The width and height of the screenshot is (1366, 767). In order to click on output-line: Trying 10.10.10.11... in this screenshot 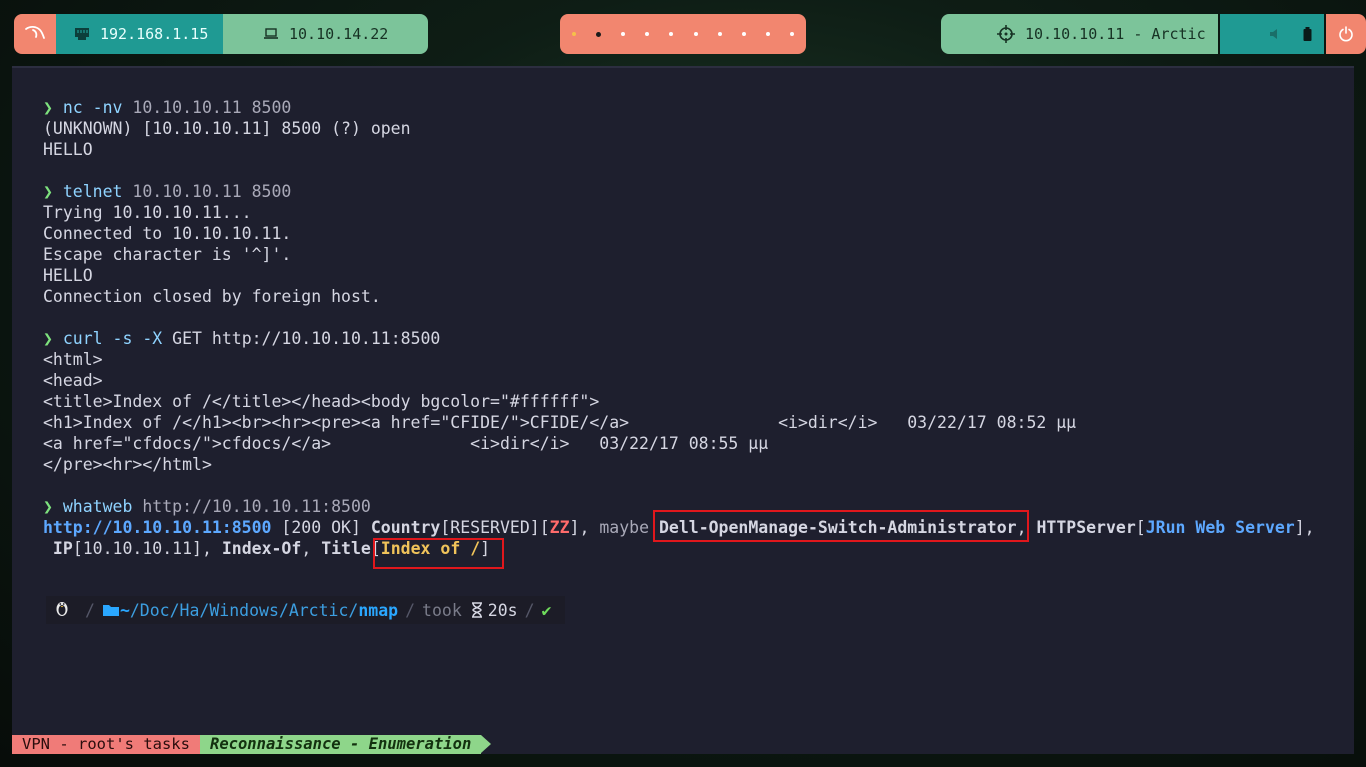, I will do `click(147, 212)`.